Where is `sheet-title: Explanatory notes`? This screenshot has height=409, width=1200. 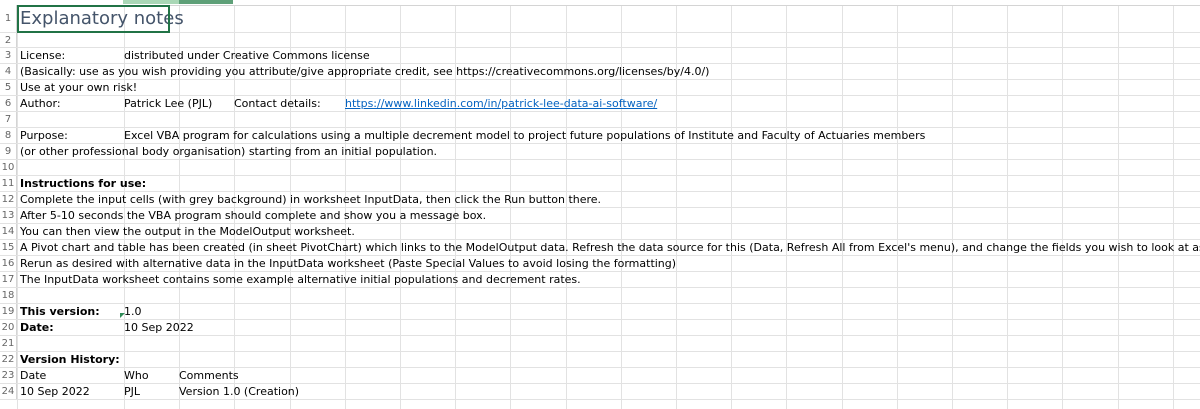 sheet-title: Explanatory notes is located at coordinates (102, 18).